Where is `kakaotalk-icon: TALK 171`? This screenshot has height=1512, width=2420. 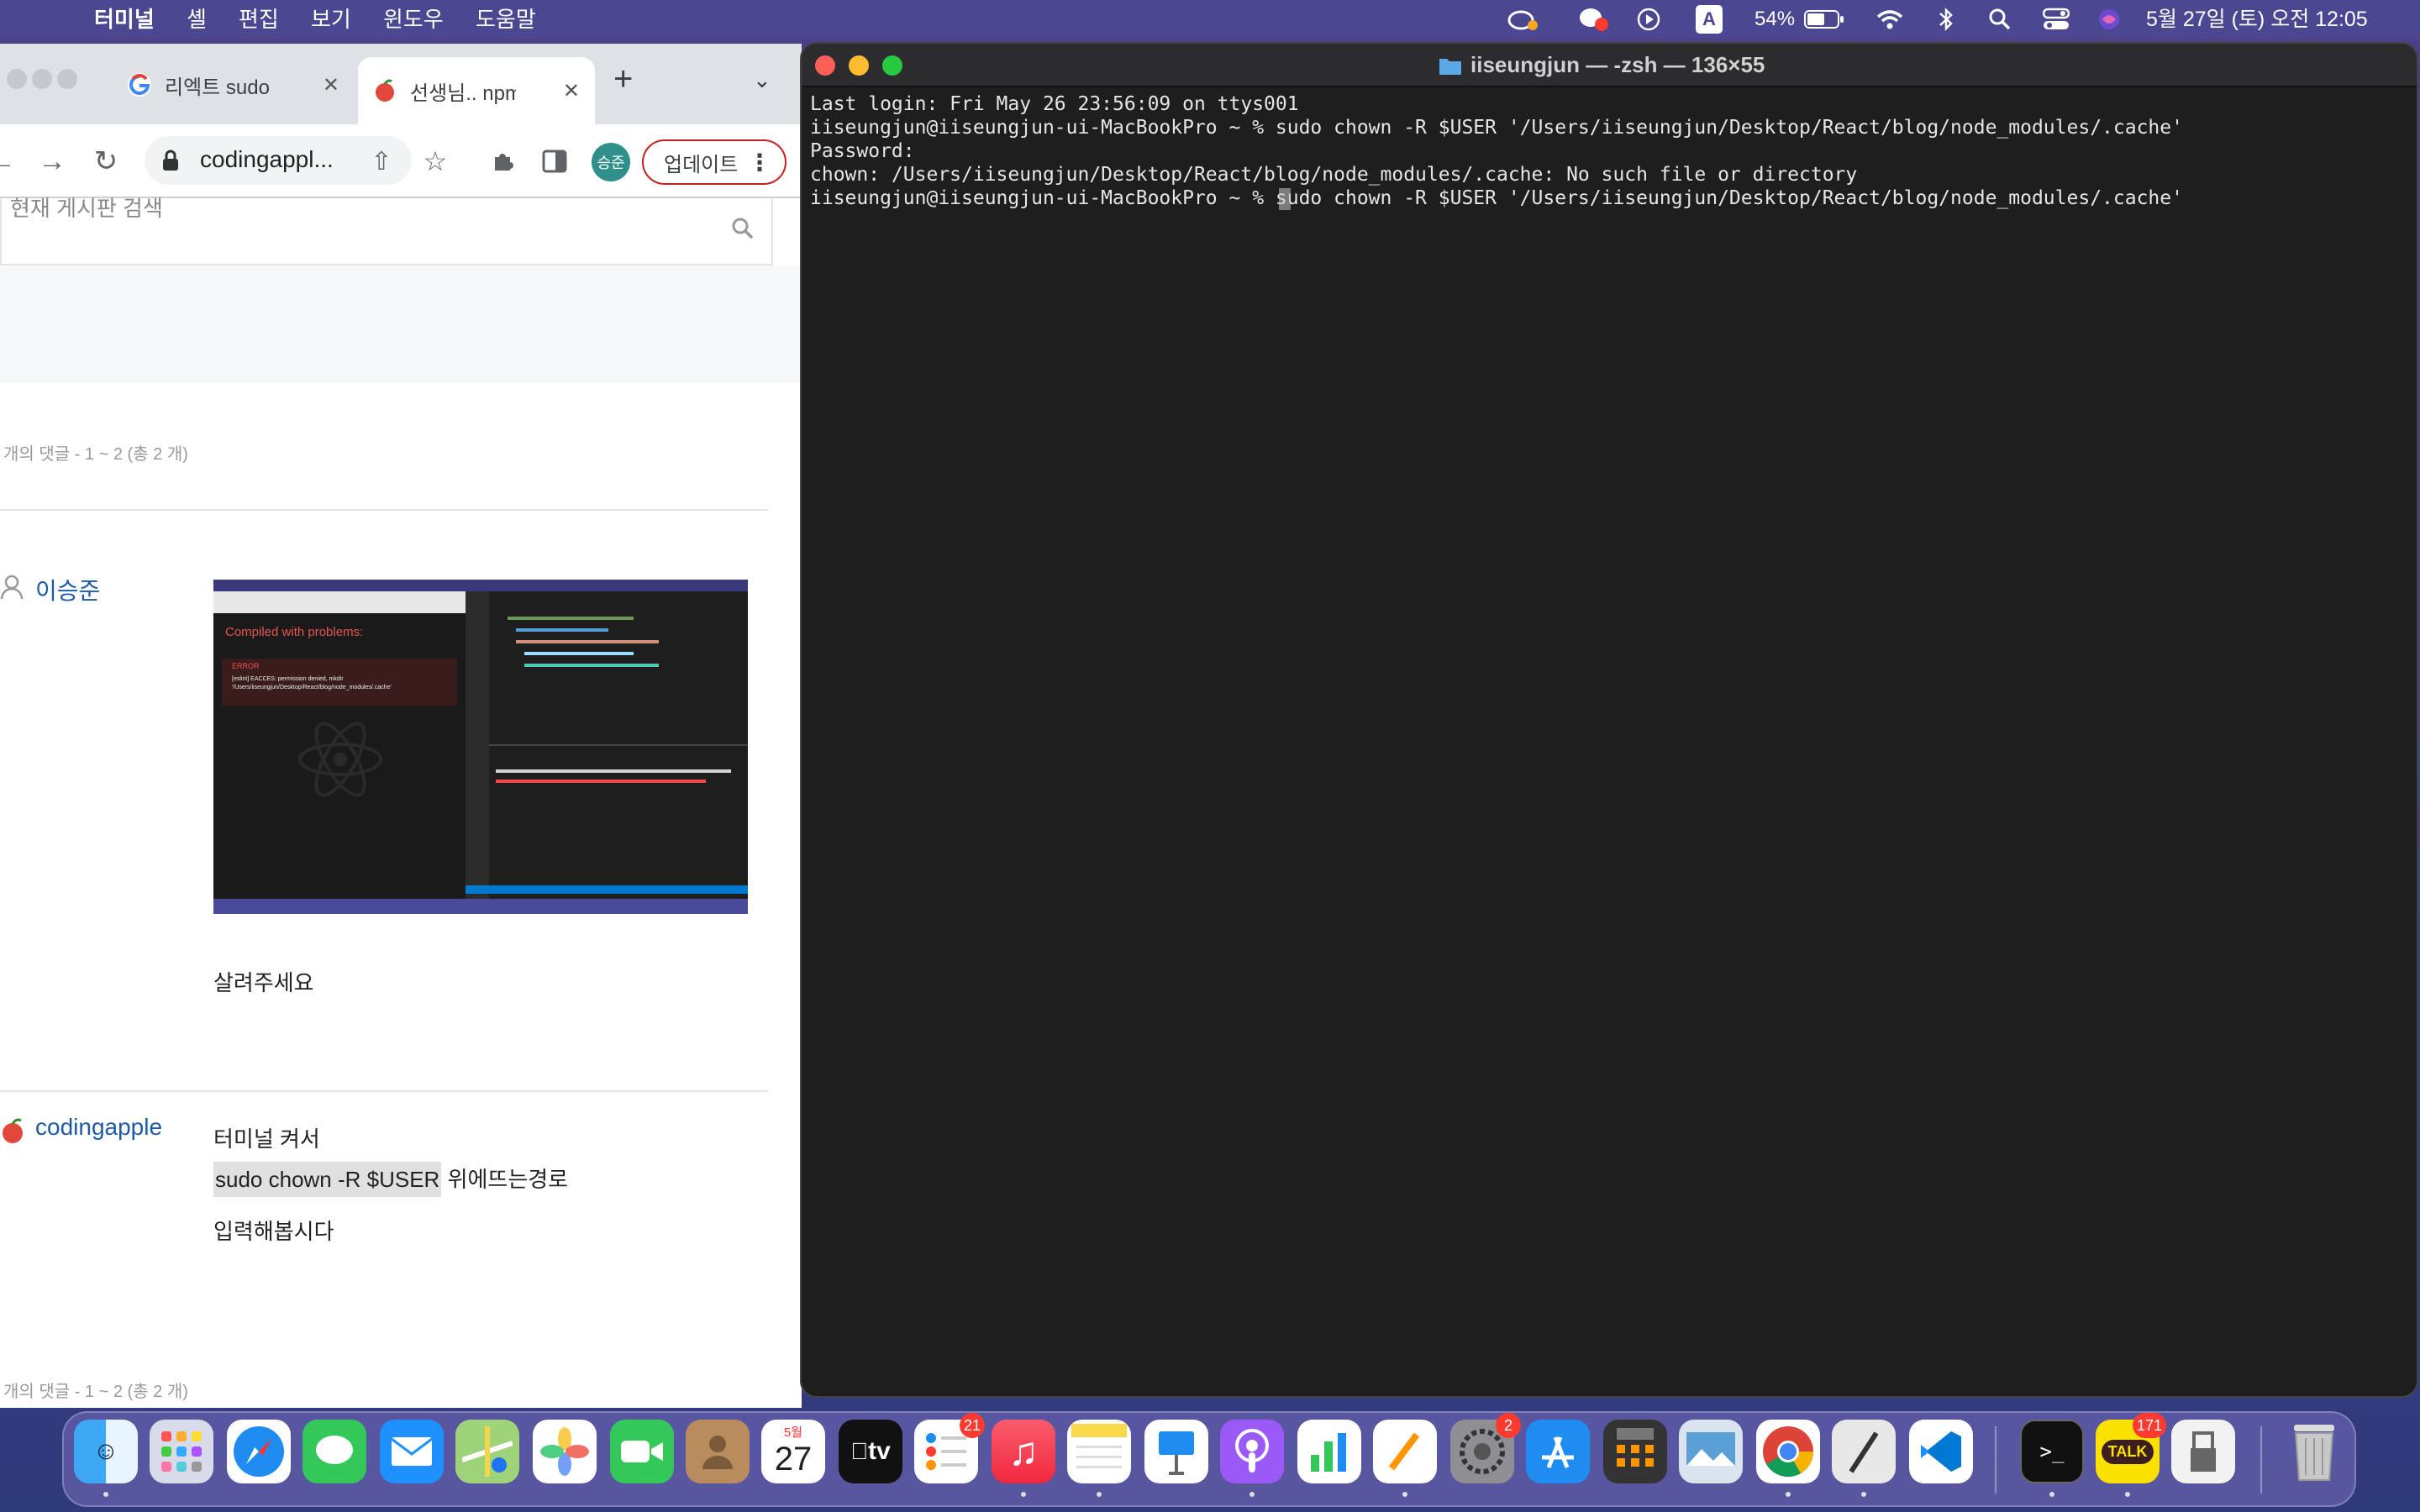
kakaotalk-icon: TALK 171 is located at coordinates (2131, 1448).